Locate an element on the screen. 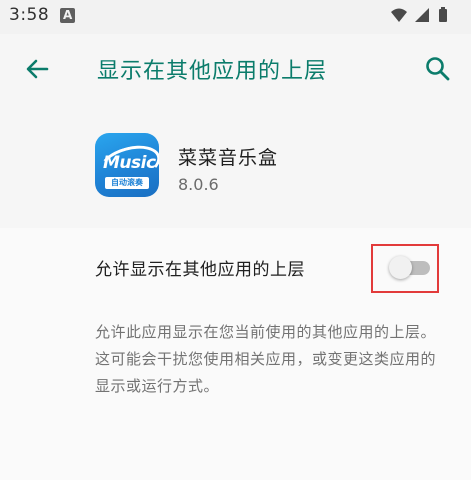 Image resolution: width=471 pixels, height=480 pixels. overlay-toggle is located at coordinates (412, 268).